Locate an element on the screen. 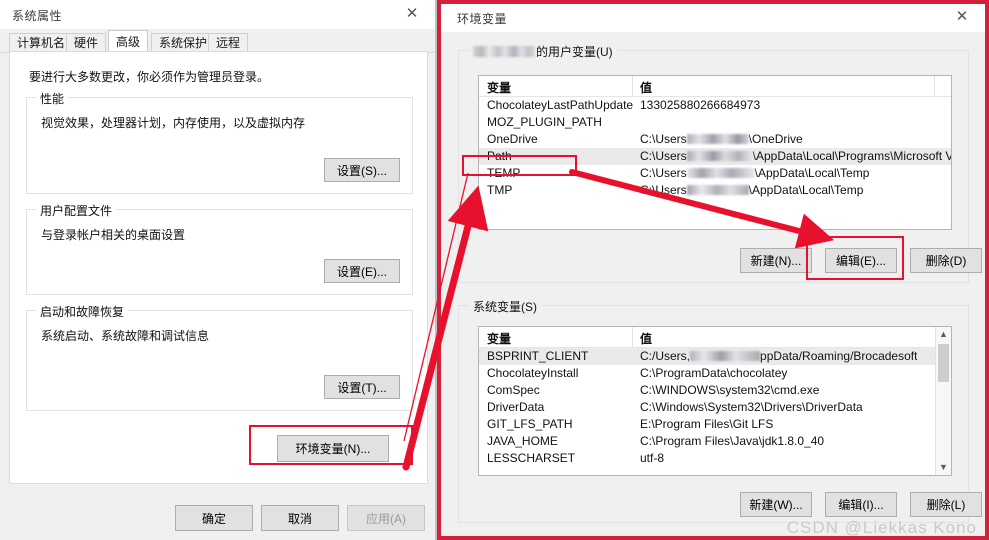 Image resolution: width=989 pixels, height=540 pixels. tab-computer-name: 计算机名 is located at coordinates (41, 42).